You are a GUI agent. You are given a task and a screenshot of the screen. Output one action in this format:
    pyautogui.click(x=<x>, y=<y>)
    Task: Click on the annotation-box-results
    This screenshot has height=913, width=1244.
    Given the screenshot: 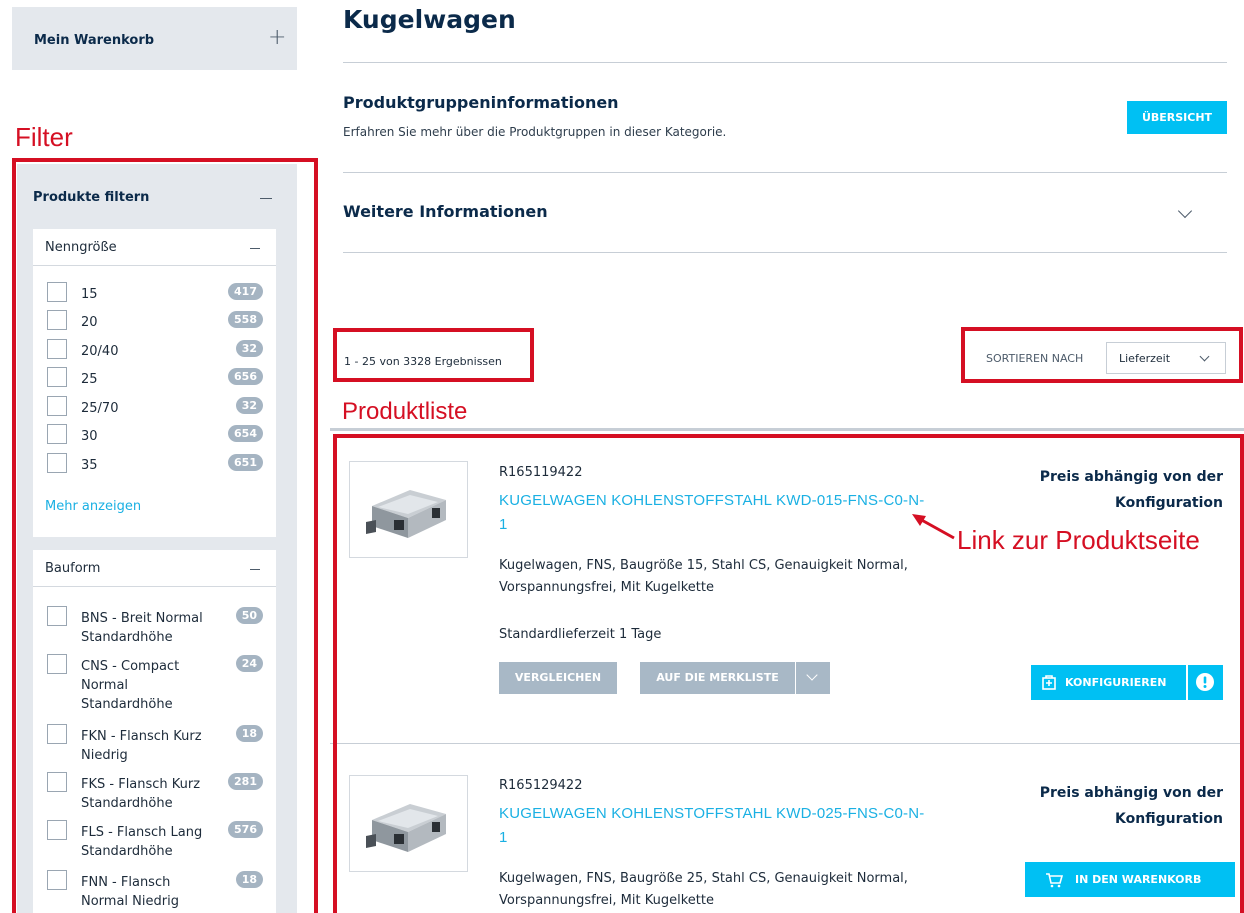 What is the action you would take?
    pyautogui.click(x=433, y=355)
    